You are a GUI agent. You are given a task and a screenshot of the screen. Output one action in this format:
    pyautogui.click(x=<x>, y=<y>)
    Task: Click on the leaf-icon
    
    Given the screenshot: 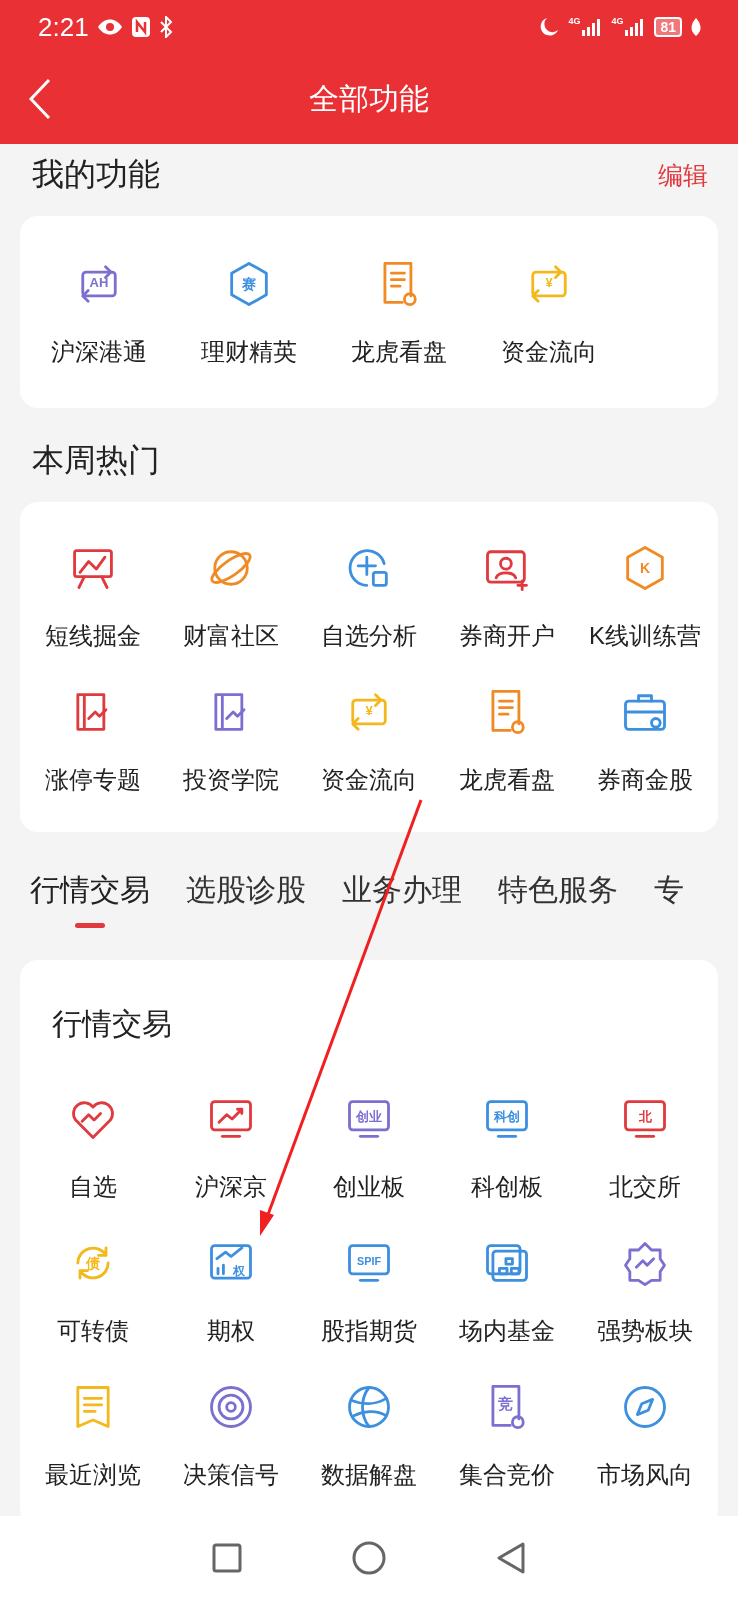 What is the action you would take?
    pyautogui.click(x=696, y=27)
    